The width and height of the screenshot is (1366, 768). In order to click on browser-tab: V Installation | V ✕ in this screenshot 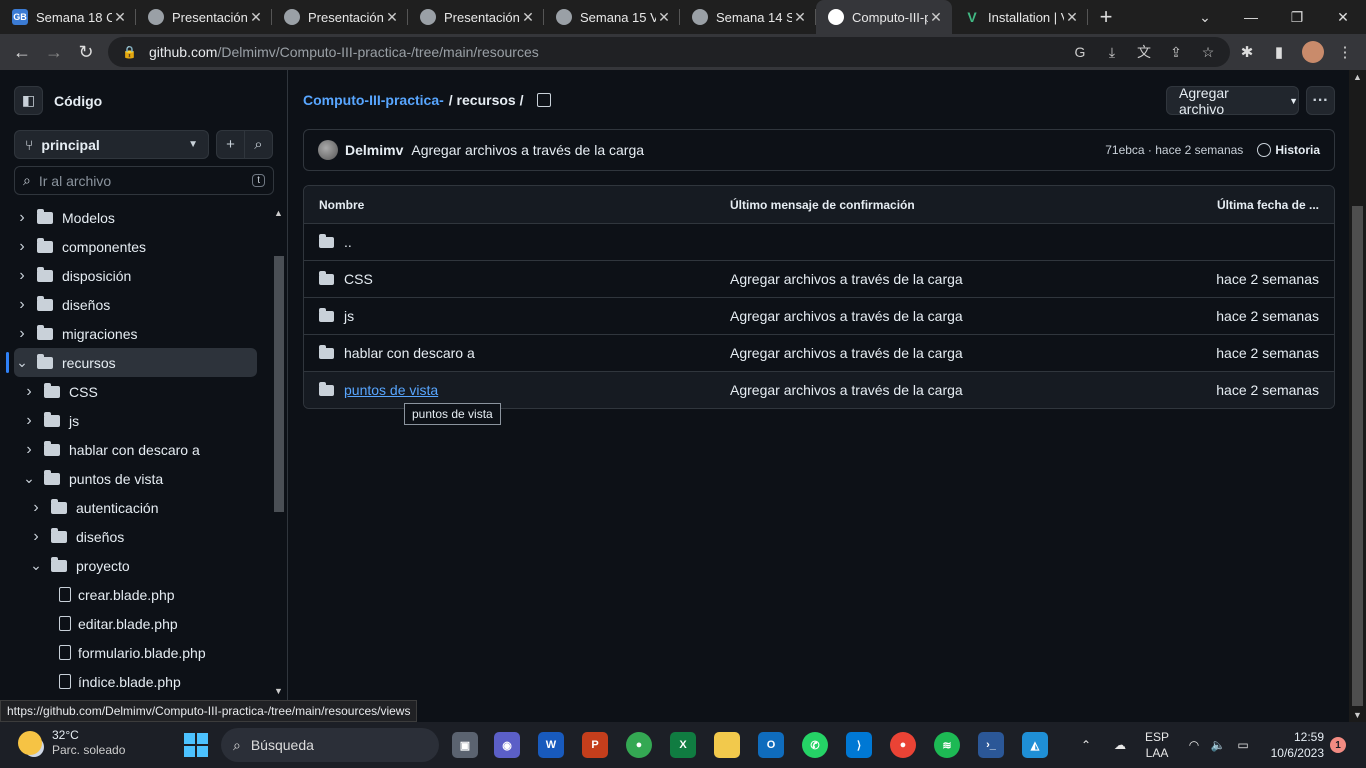, I will do `click(1020, 17)`.